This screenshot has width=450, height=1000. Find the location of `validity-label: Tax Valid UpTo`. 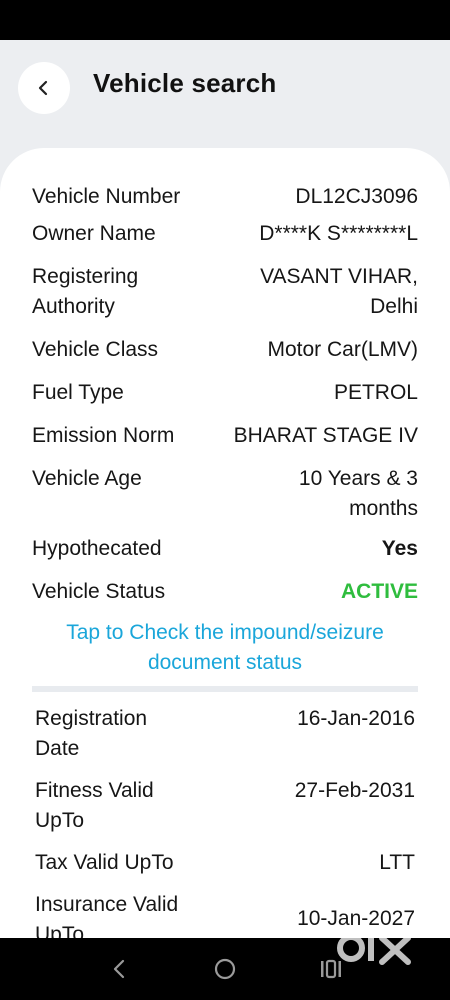

validity-label: Tax Valid UpTo is located at coordinates (104, 862).